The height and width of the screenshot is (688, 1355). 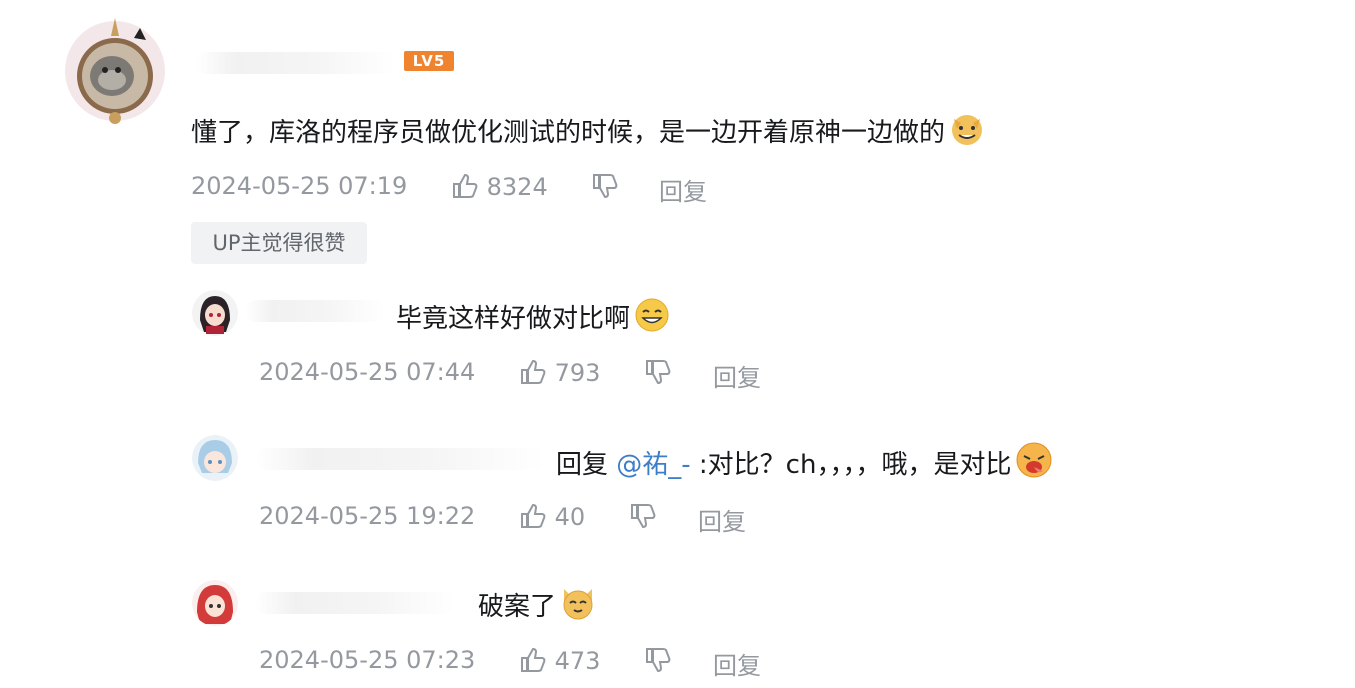 I want to click on reply-prefix: 回复, so click(x=586, y=465).